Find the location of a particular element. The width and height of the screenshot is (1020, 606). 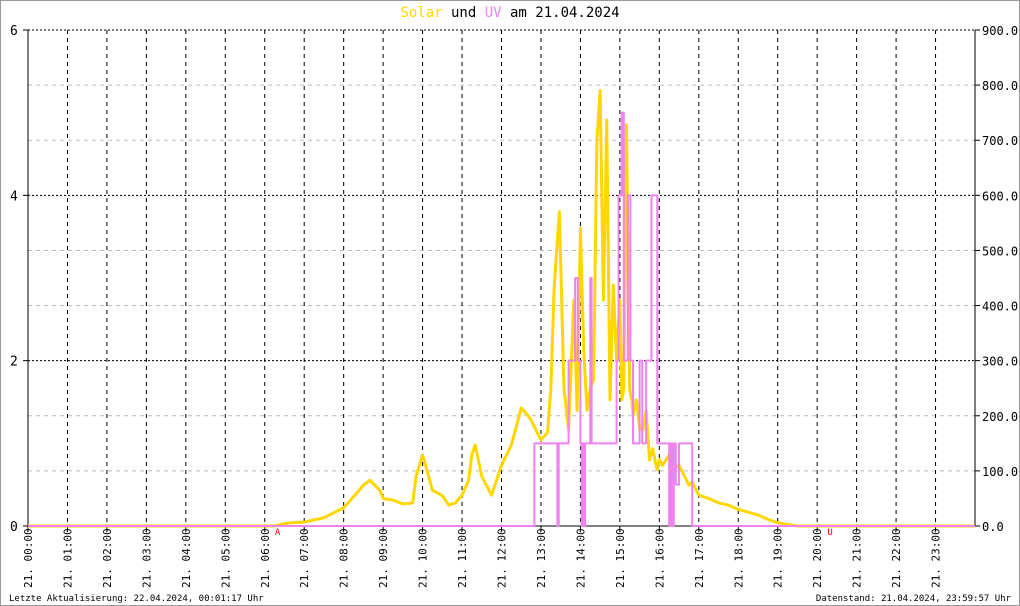

right-tick-label: 500.0 is located at coordinates (1000, 251).